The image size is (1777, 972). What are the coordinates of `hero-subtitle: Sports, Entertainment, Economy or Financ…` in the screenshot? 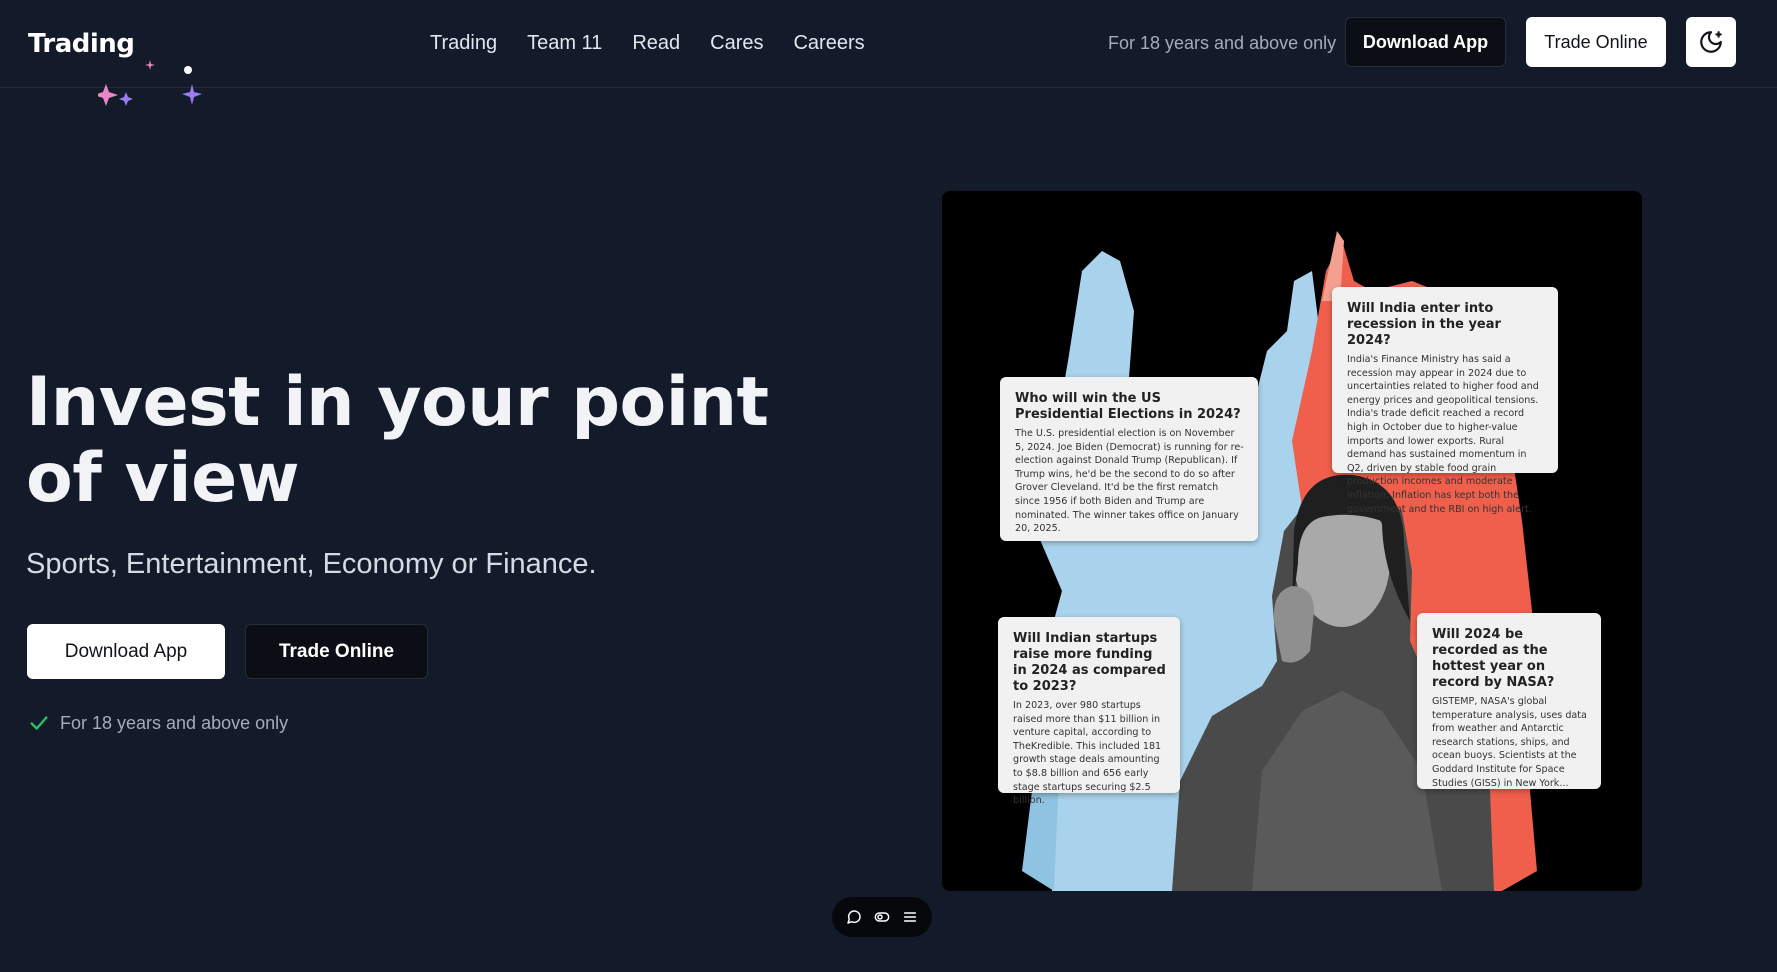 It's located at (311, 564).